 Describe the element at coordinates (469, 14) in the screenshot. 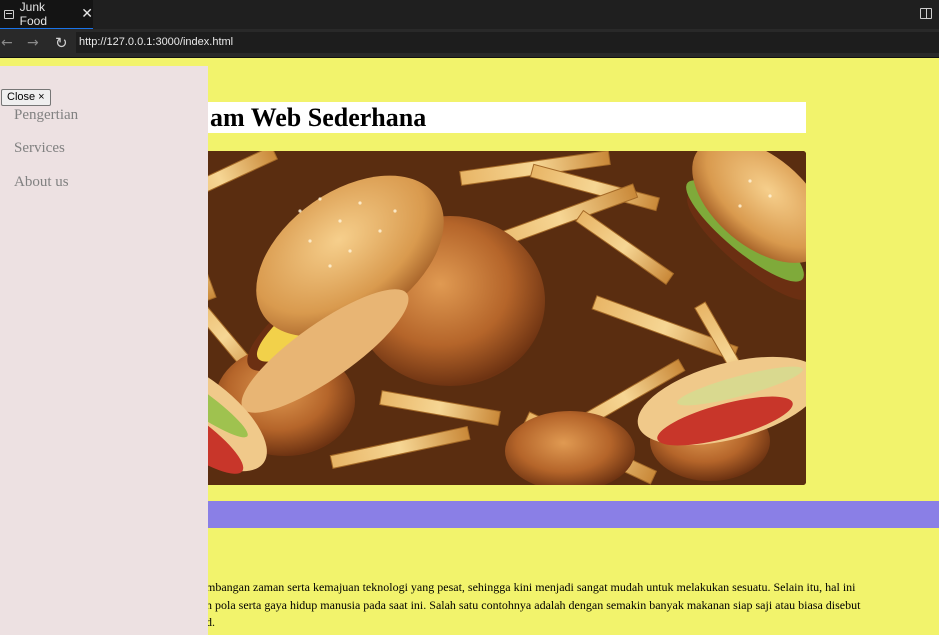

I see `browser-tab-bar: Junk Food ✕` at that location.